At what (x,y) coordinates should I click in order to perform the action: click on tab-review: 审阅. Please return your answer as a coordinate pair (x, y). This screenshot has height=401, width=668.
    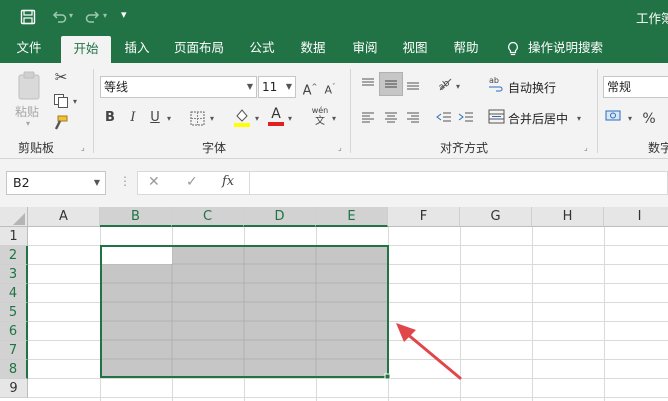
    Looking at the image, I should click on (365, 48).